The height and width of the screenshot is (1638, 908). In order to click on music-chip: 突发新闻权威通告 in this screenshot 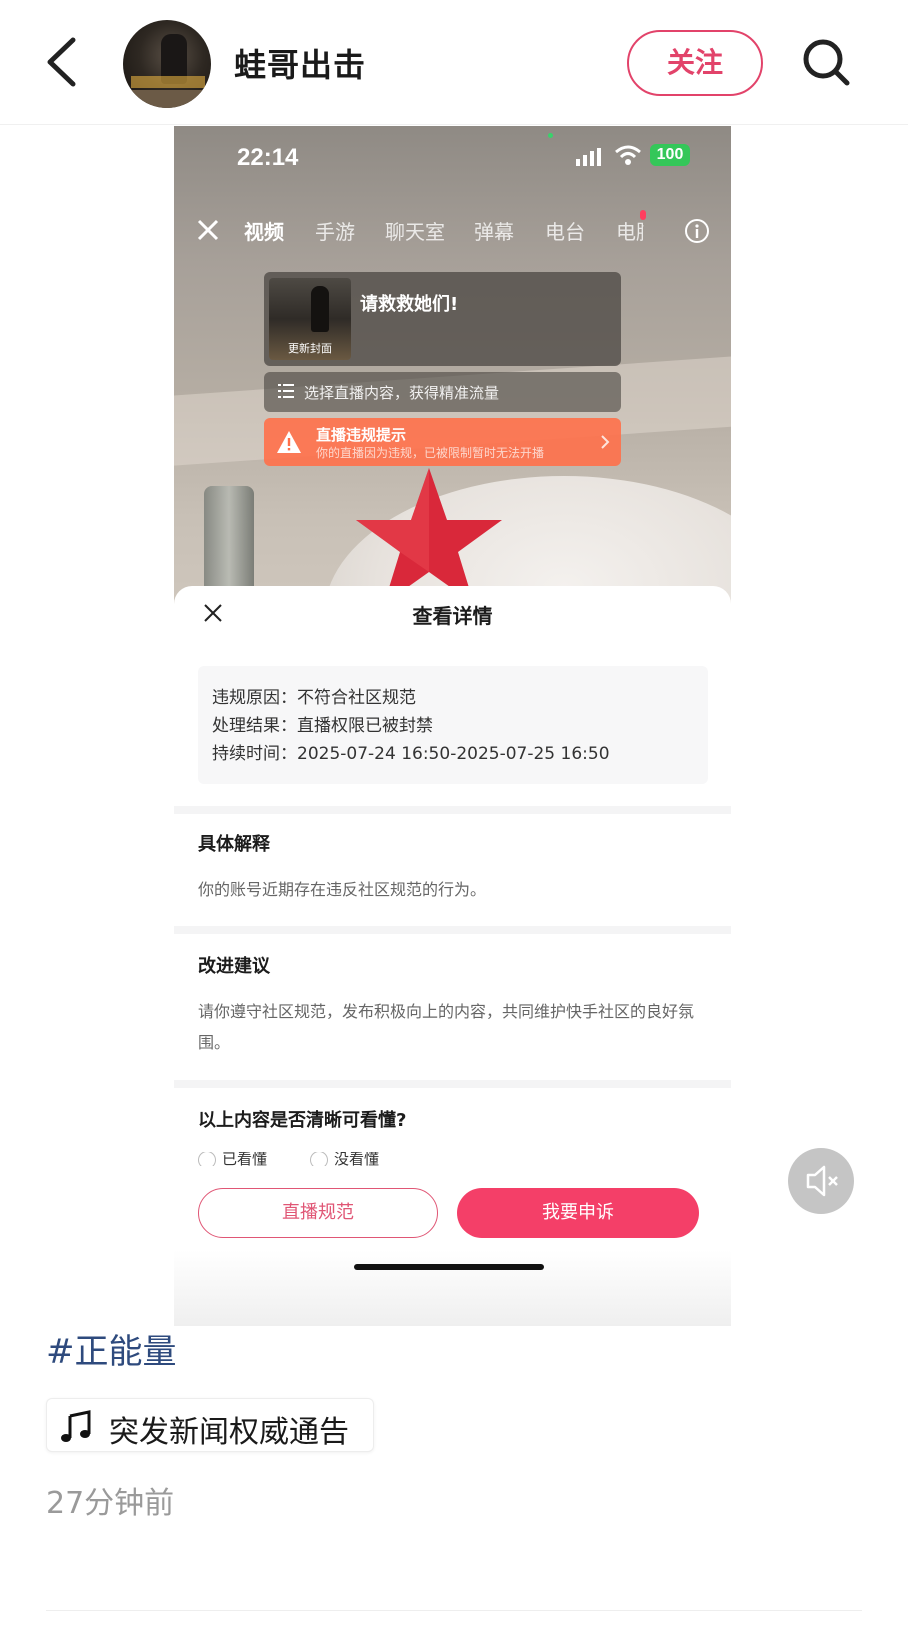, I will do `click(210, 1425)`.